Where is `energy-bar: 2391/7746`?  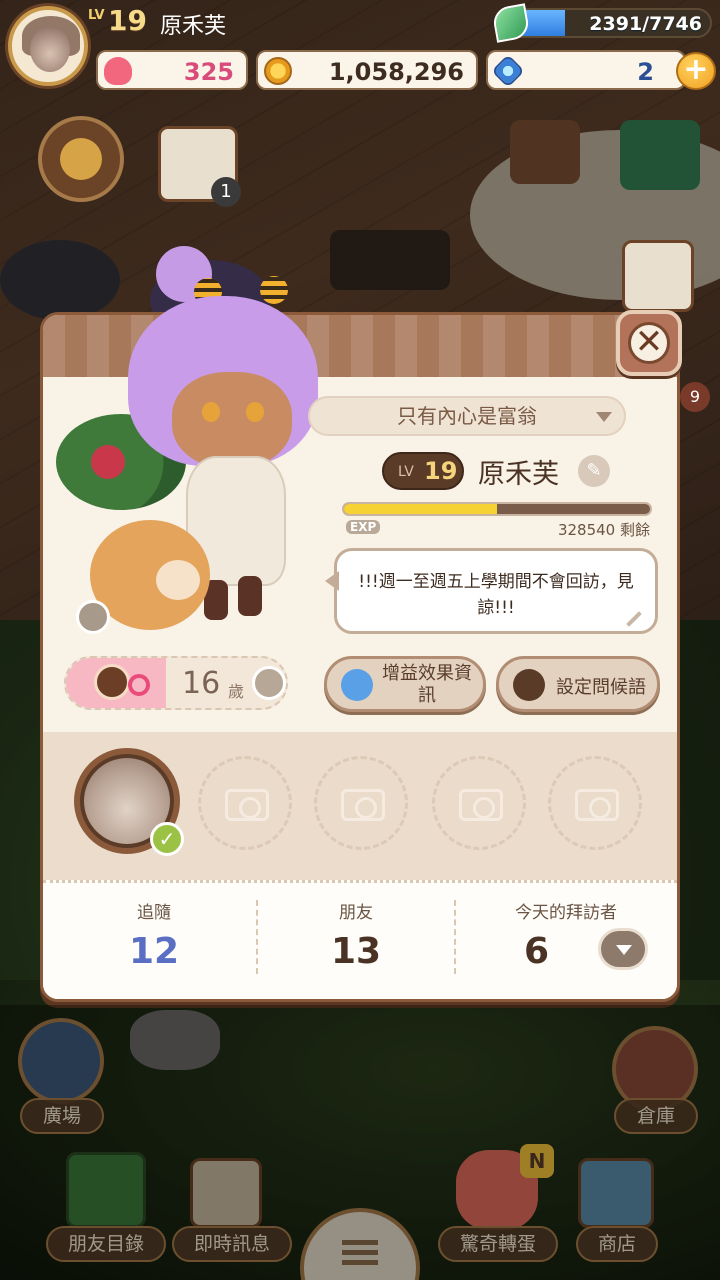
energy-bar: 2391/7746 is located at coordinates (605, 23).